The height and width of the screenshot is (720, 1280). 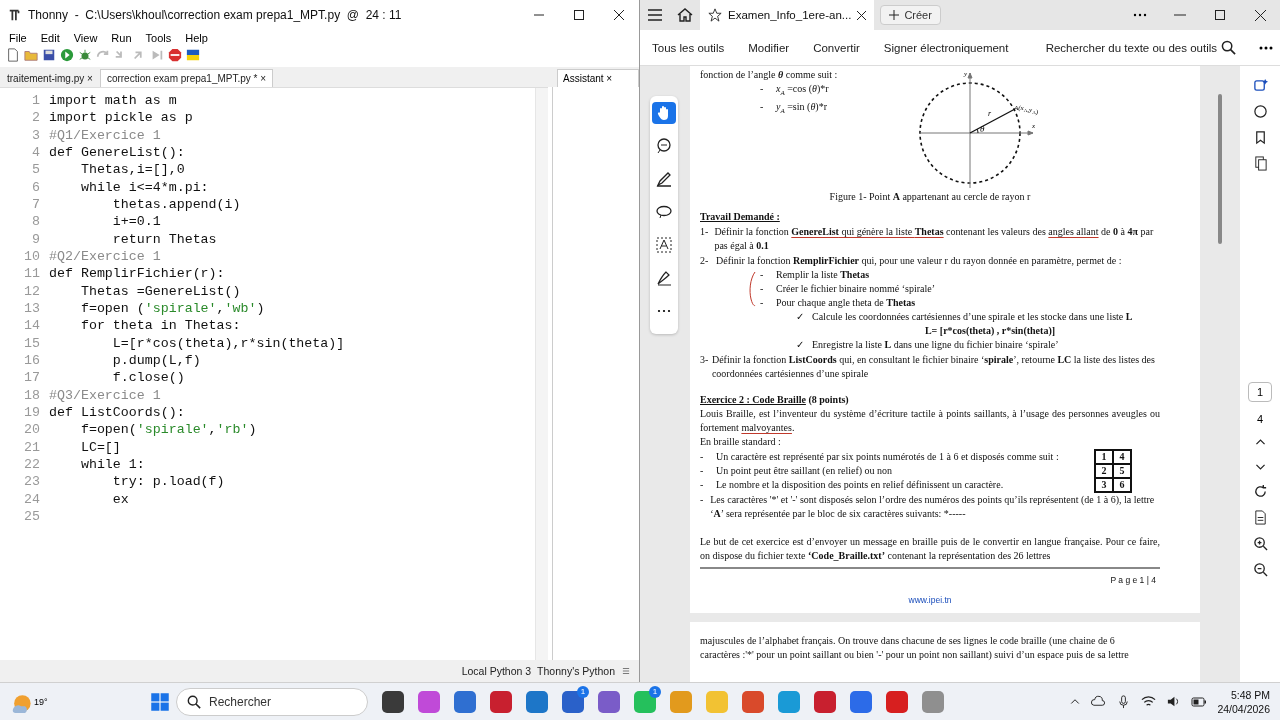 What do you see at coordinates (121, 38) in the screenshot?
I see `menu-item: Run` at bounding box center [121, 38].